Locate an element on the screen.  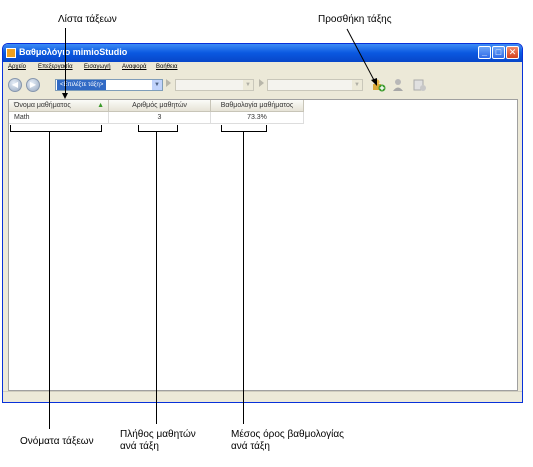
menu-help: Βοήθεια is located at coordinates (167, 67).